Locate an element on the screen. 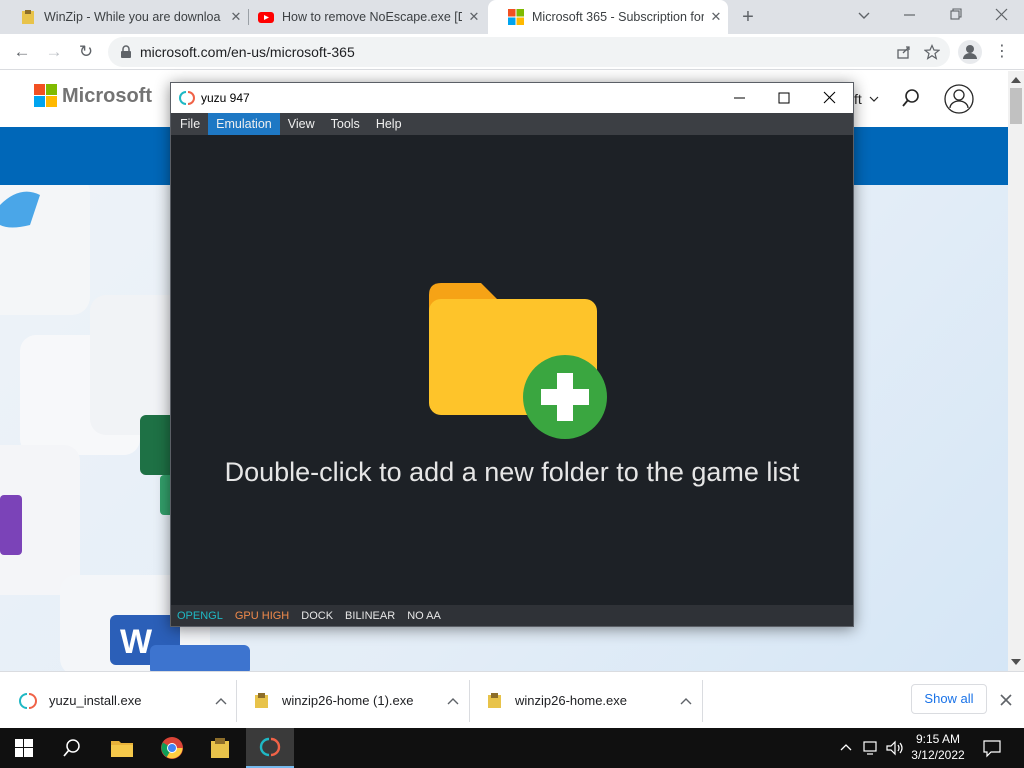  scroll-up-arrow-icon is located at coordinates (1016, 80).